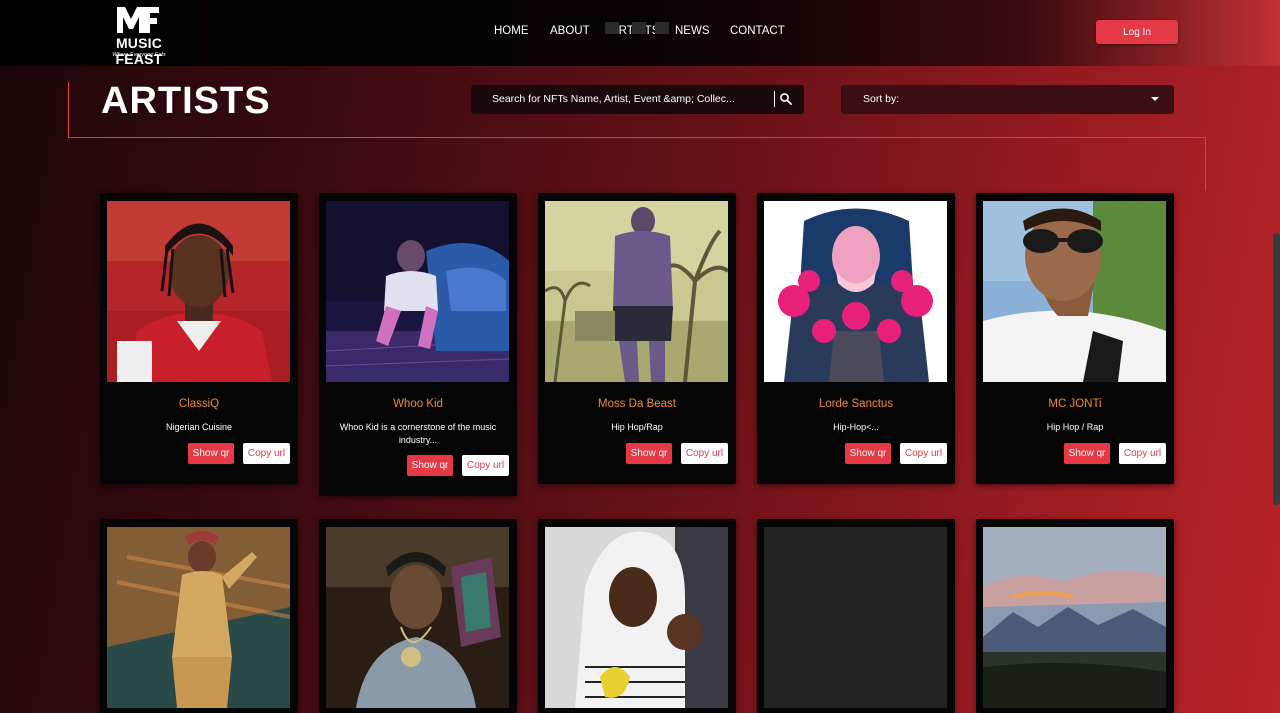  What do you see at coordinates (881, 99) in the screenshot?
I see `sort-label: Sort by:` at bounding box center [881, 99].